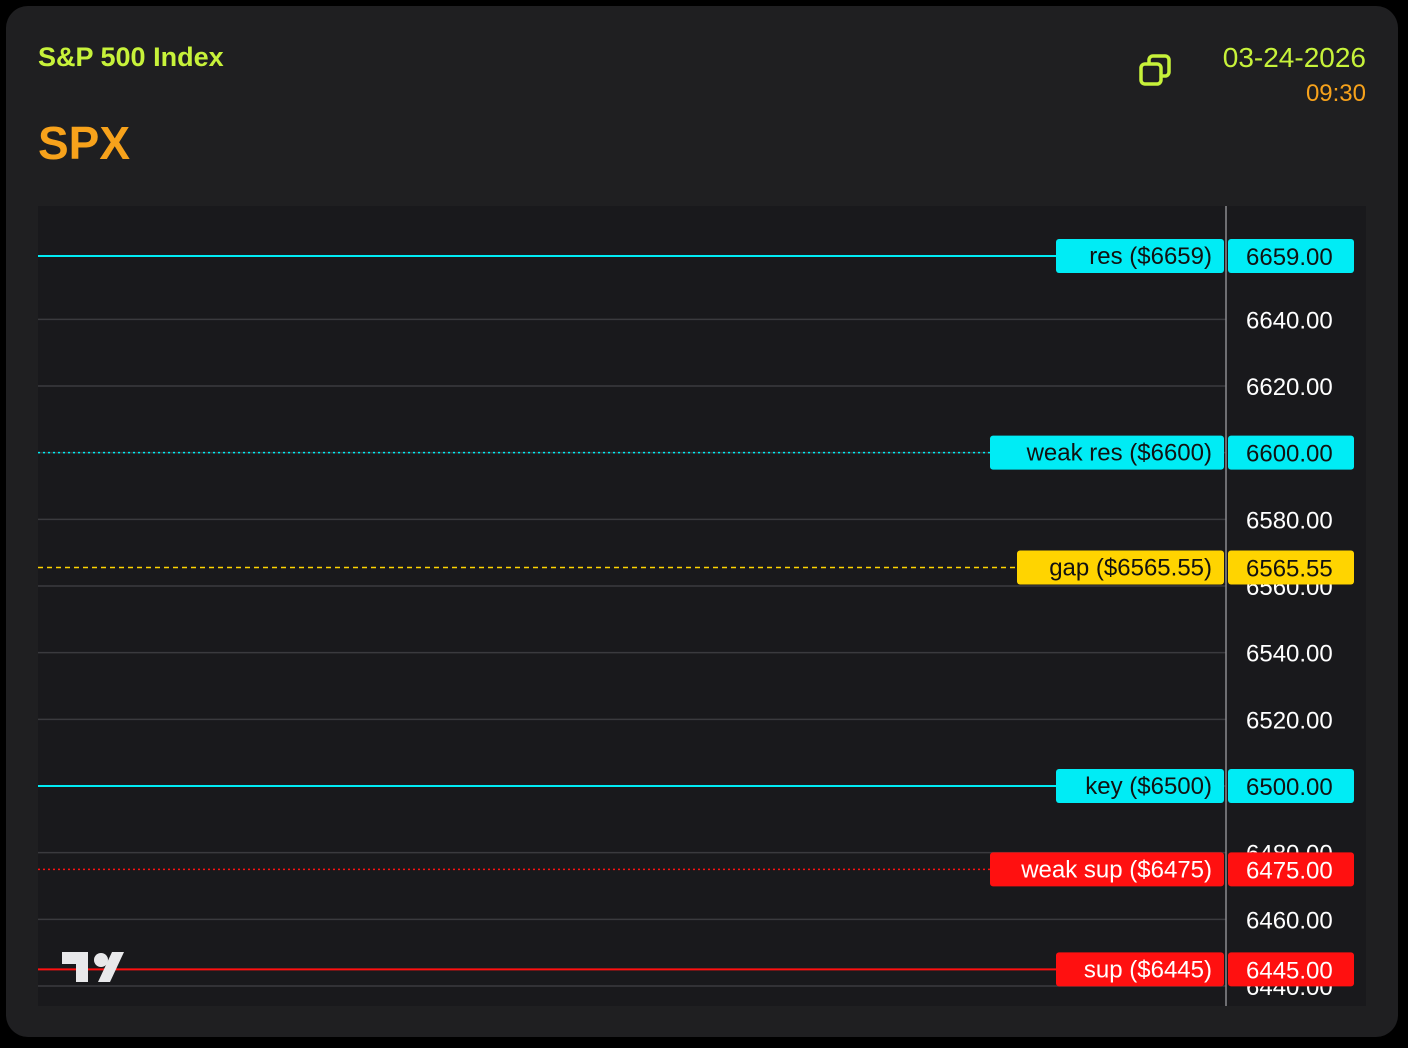  I want to click on y-tick-label: 6620.00, so click(1289, 387).